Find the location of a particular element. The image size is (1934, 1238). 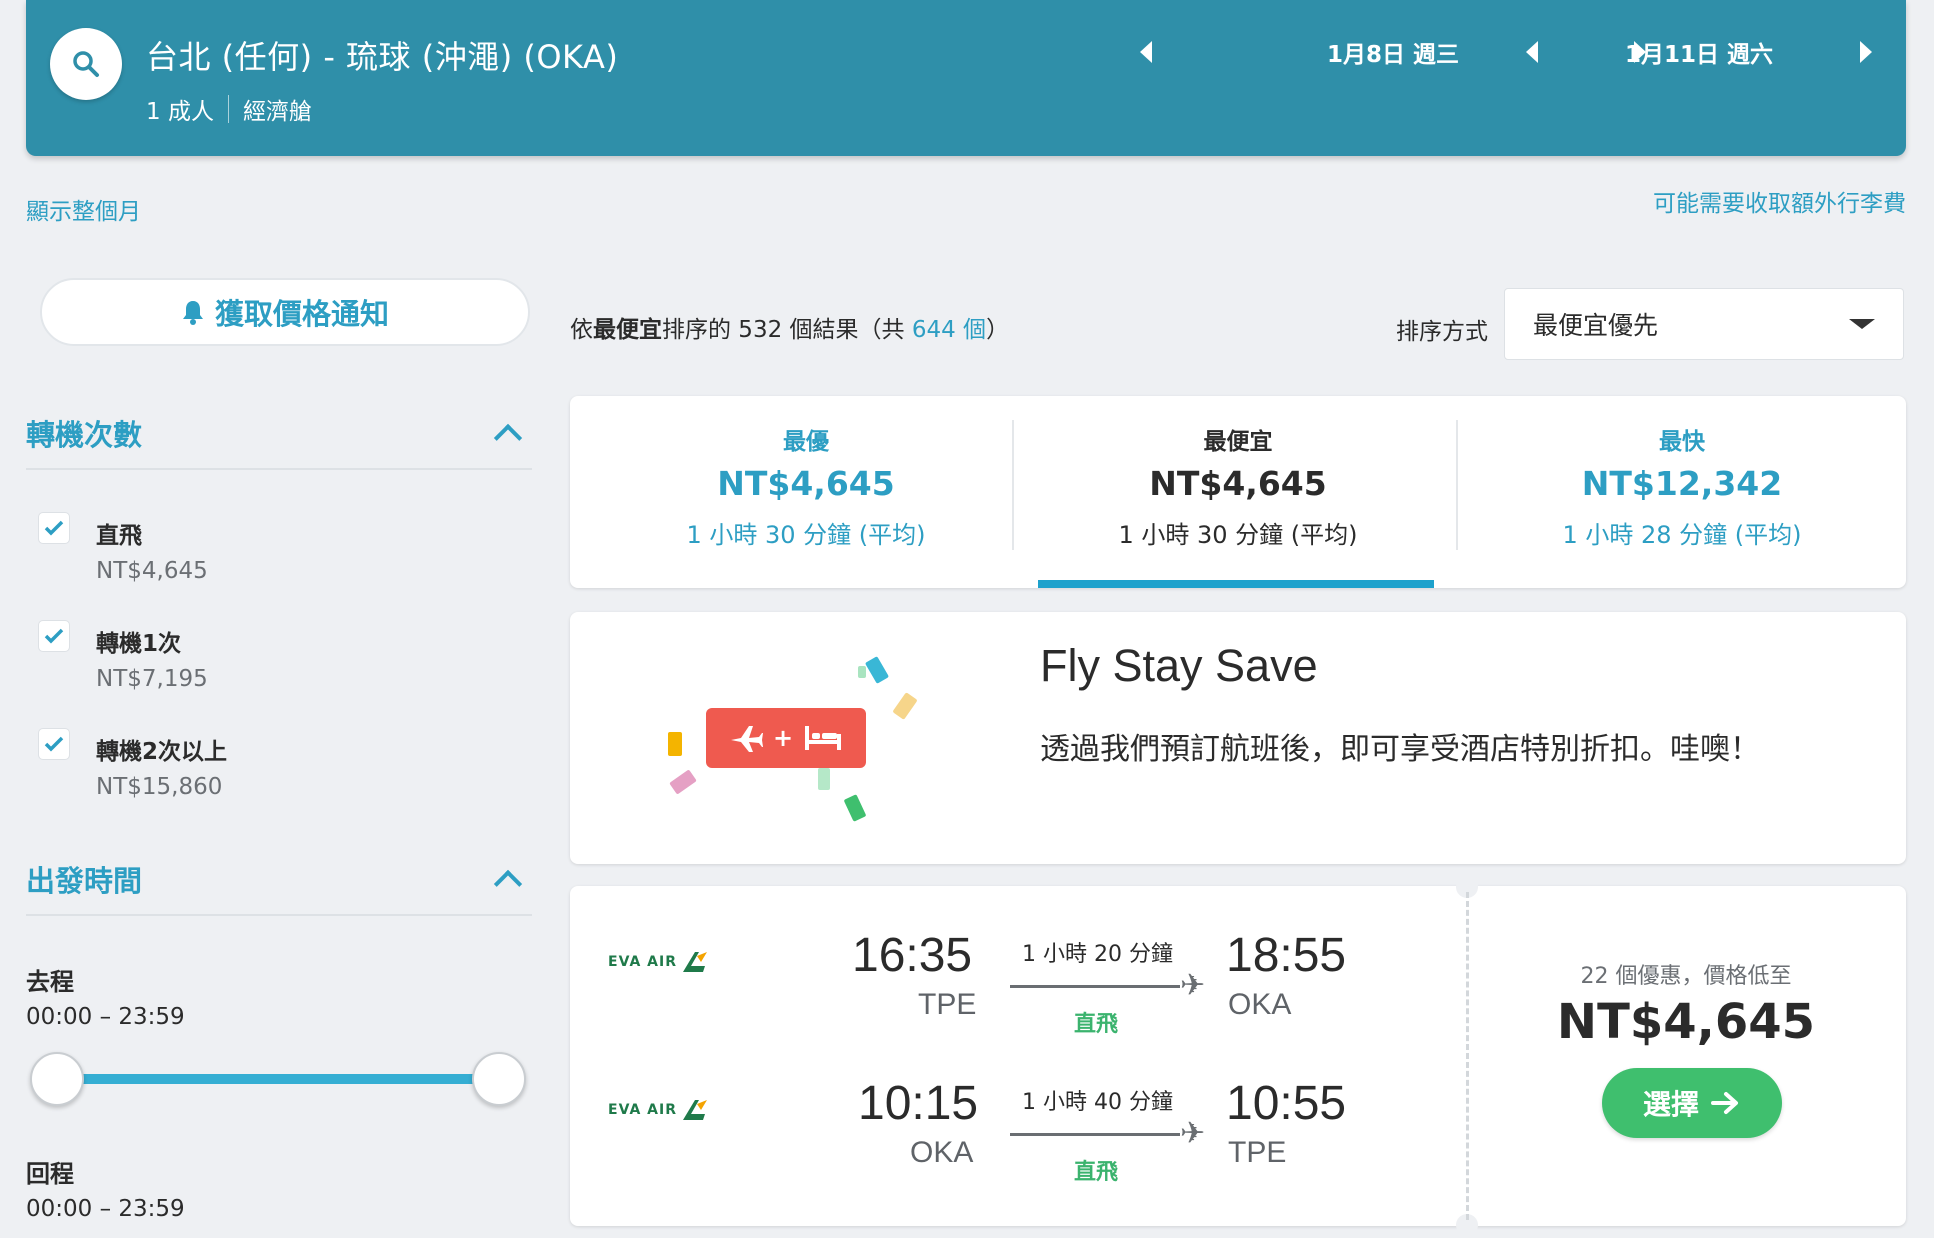

tab-title: 最便宜 is located at coordinates (1238, 442).